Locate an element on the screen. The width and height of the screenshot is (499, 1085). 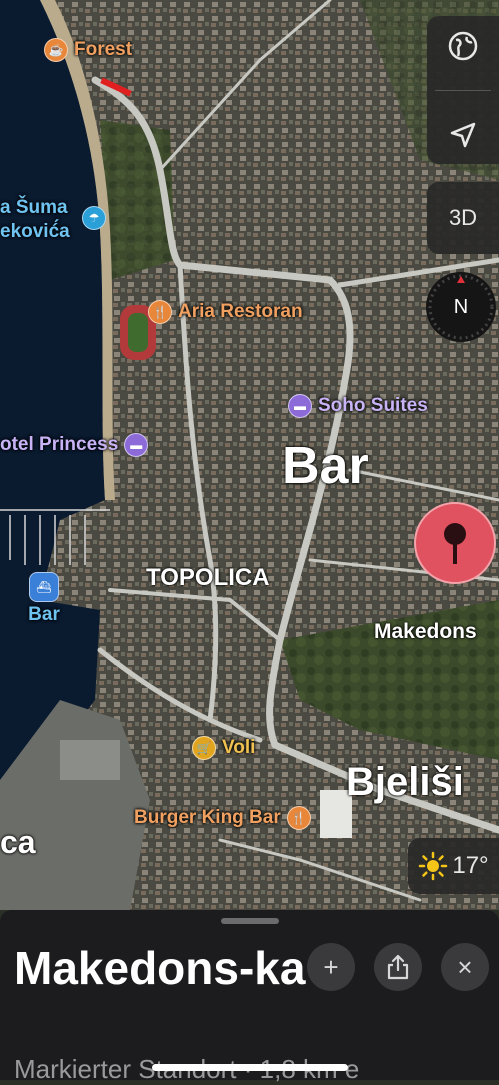
city-label-bar: Bar is located at coordinates (325, 466).